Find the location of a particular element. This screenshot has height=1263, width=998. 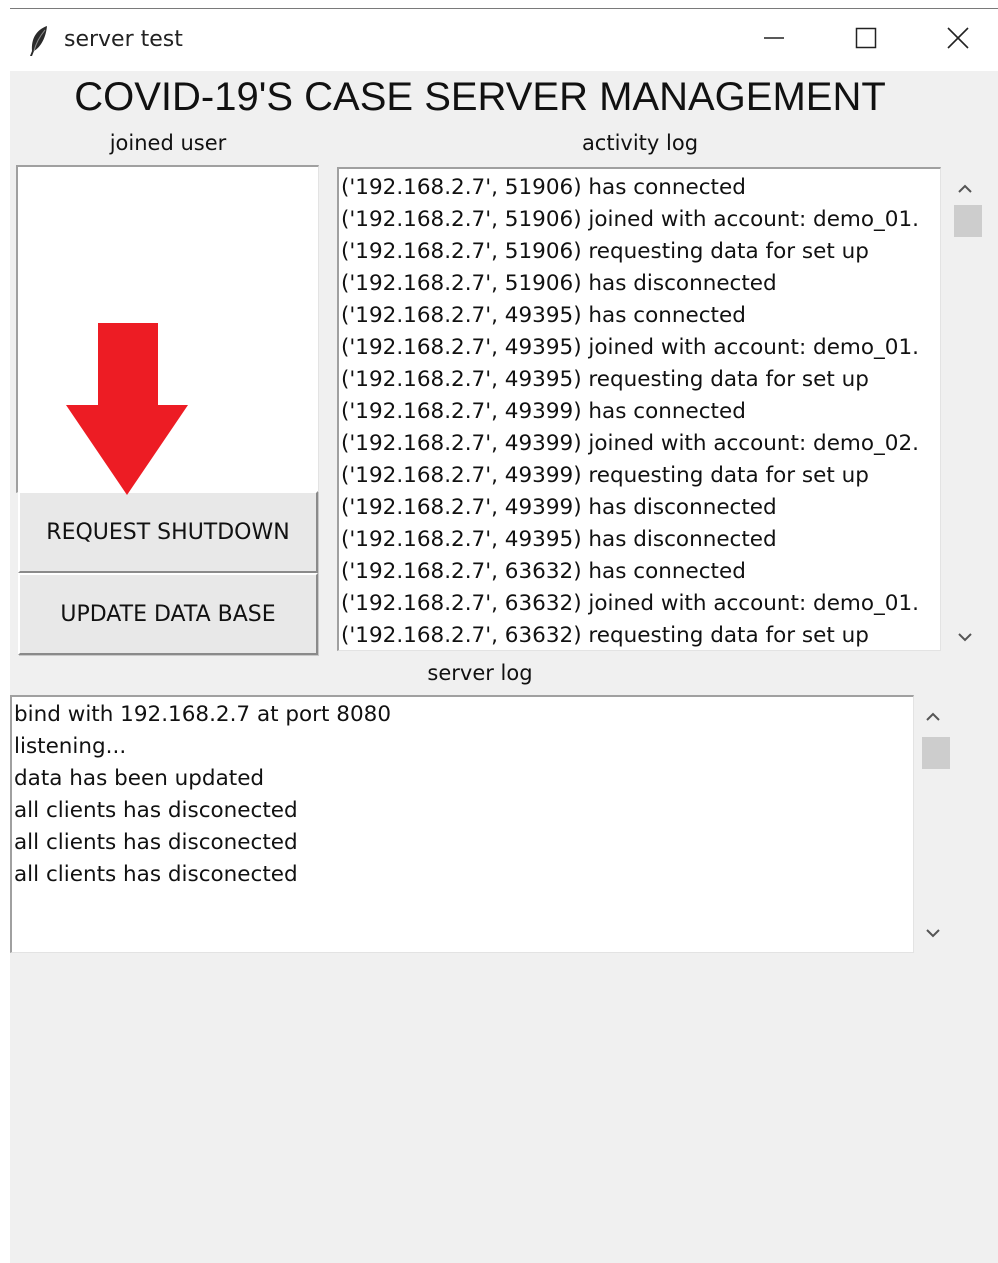

request-shutdown-button: REQUEST SHUTDOWN is located at coordinates (168, 532).